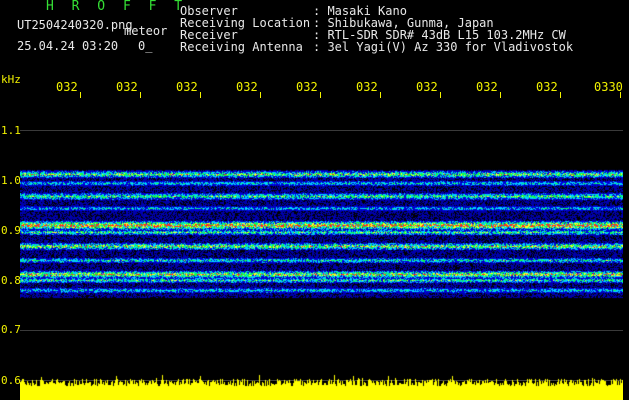  Describe the element at coordinates (11, 79) in the screenshot. I see `unit-label: kHz` at that location.